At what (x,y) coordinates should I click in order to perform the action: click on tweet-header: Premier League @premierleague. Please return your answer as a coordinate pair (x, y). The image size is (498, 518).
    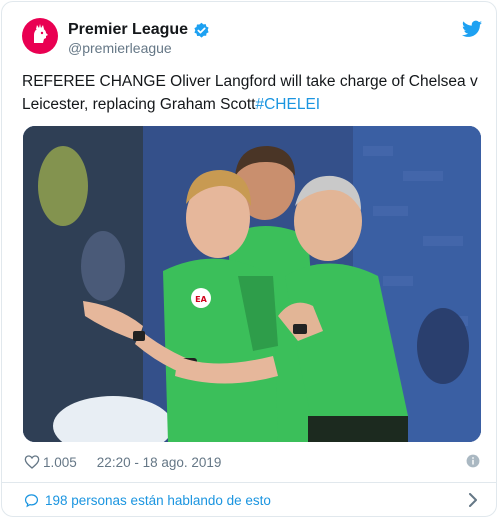
    Looking at the image, I should click on (252, 41).